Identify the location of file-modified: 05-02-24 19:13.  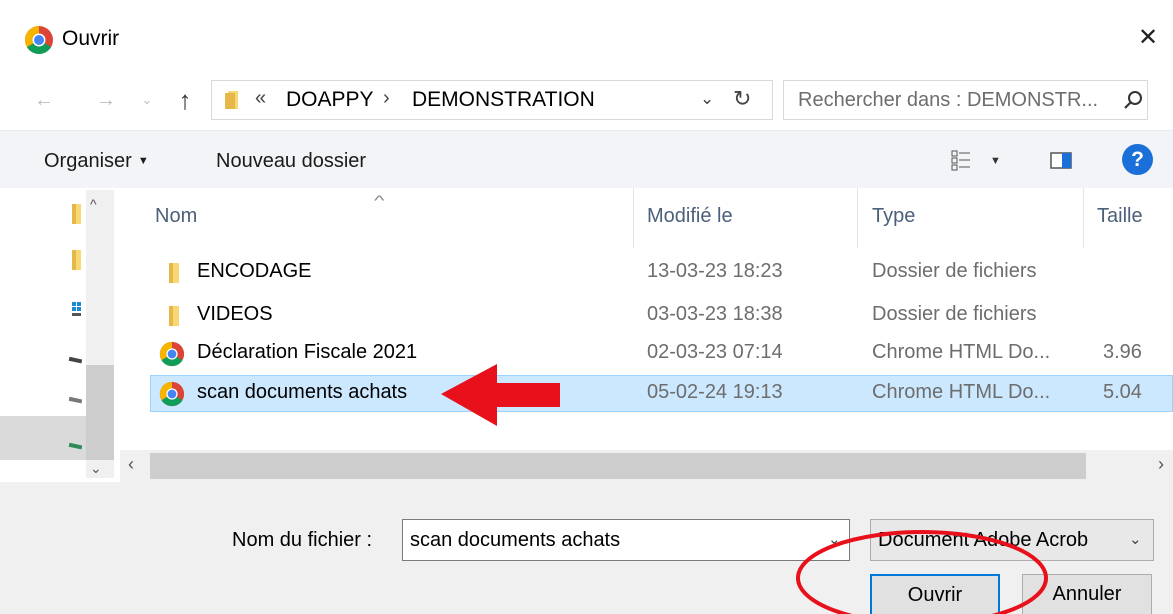
(715, 392).